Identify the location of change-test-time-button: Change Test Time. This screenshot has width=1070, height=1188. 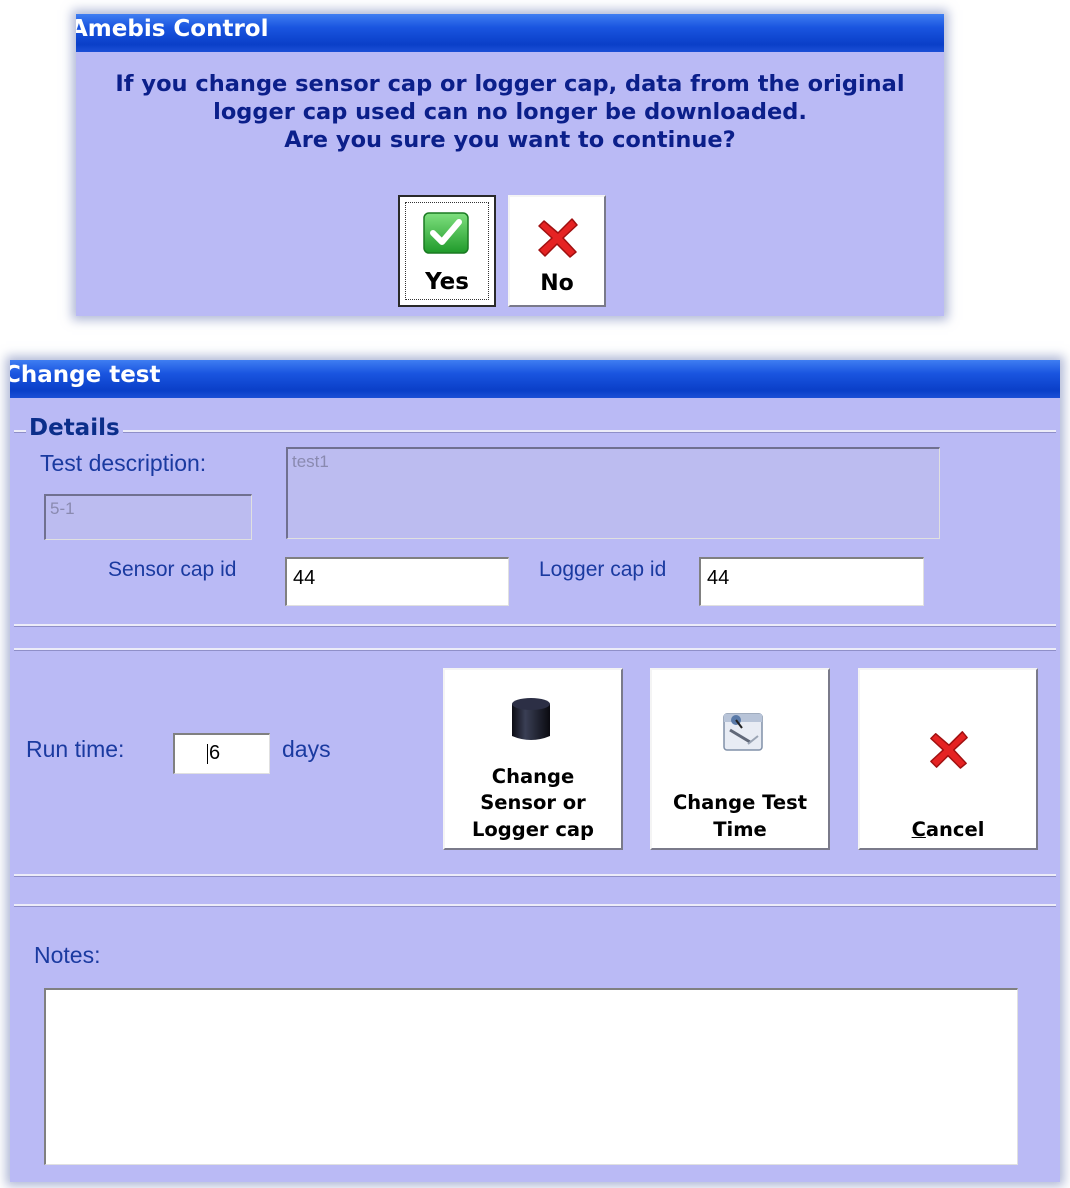
(740, 759).